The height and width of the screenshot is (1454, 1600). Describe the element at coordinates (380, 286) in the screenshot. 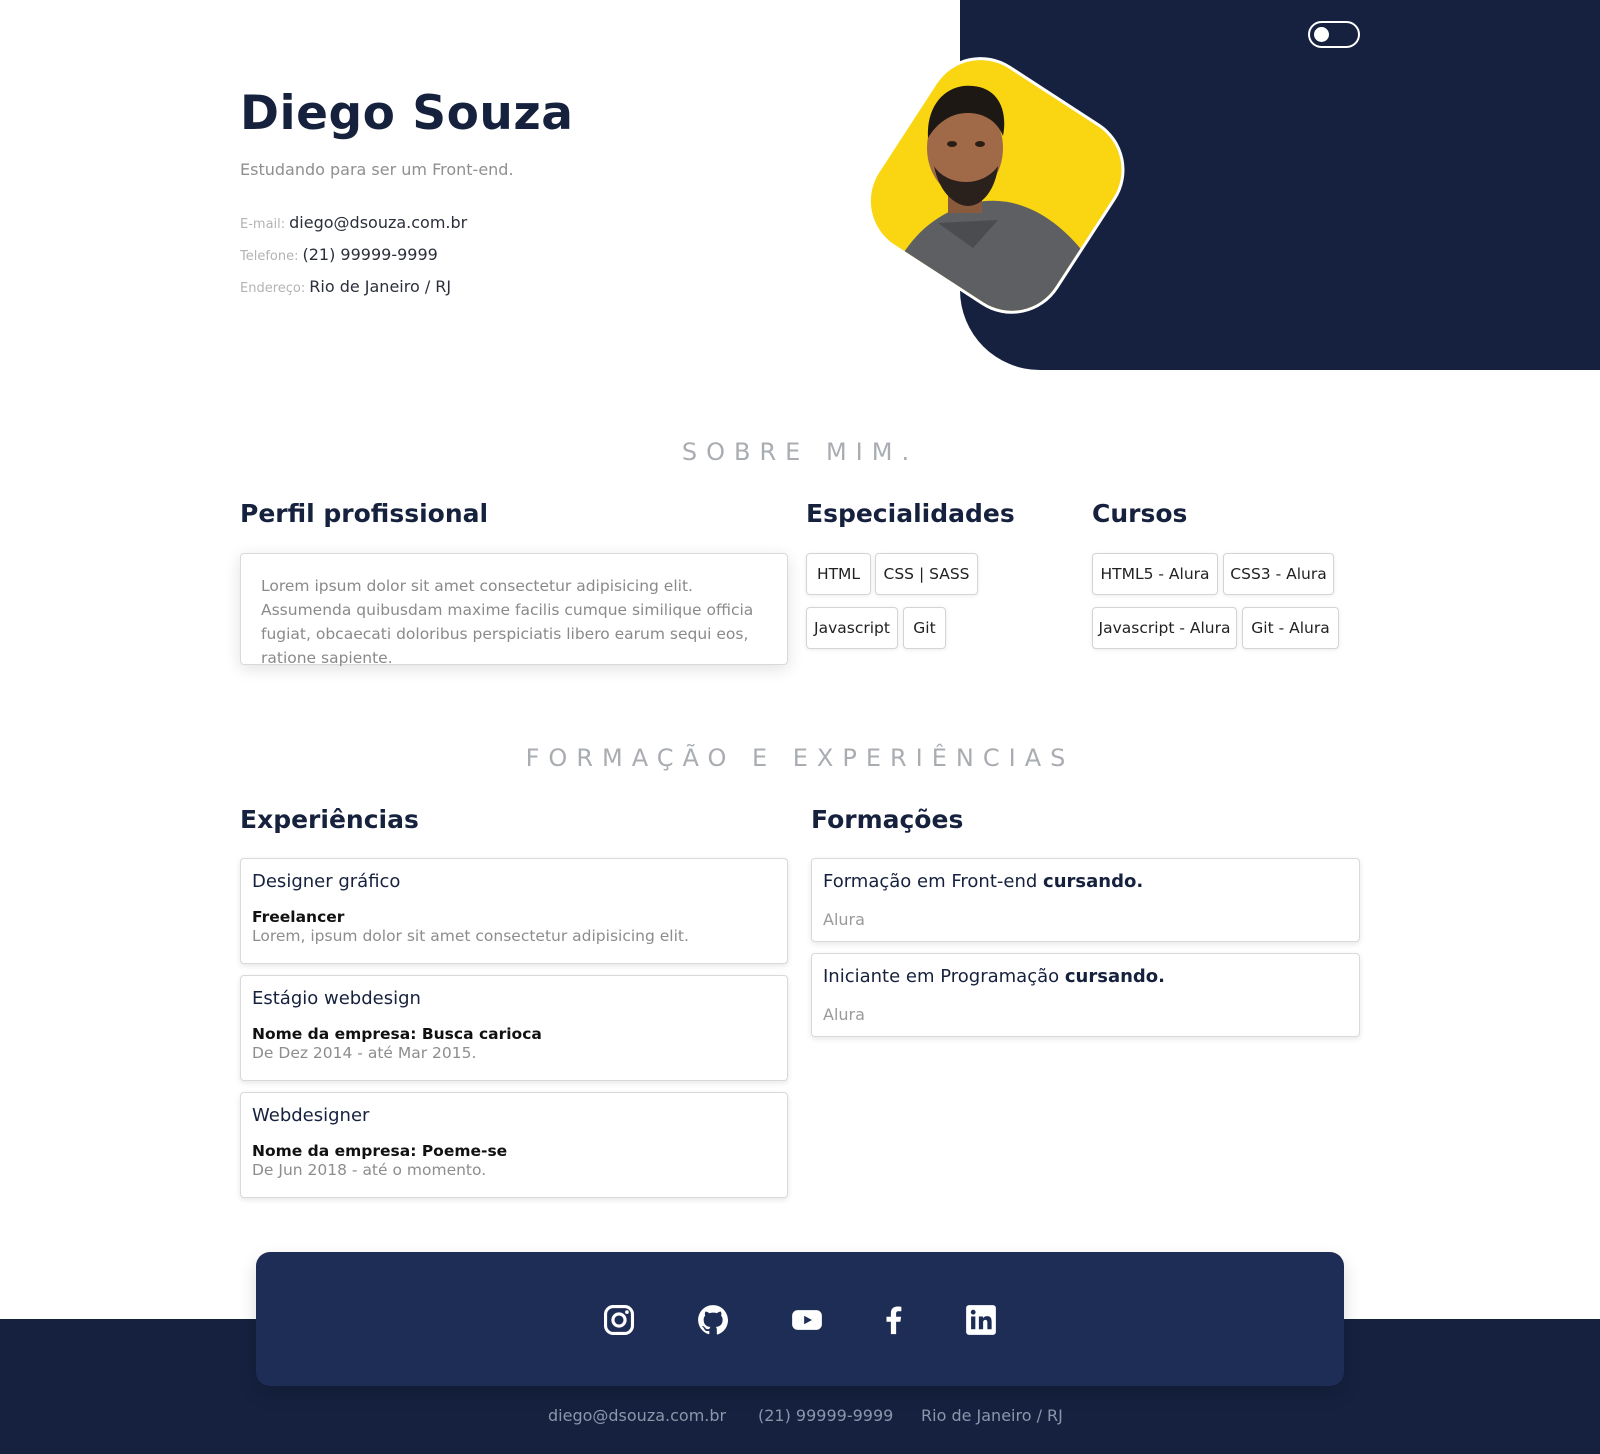

I see `contact-address-value: Rio de Janeiro / RJ` at that location.